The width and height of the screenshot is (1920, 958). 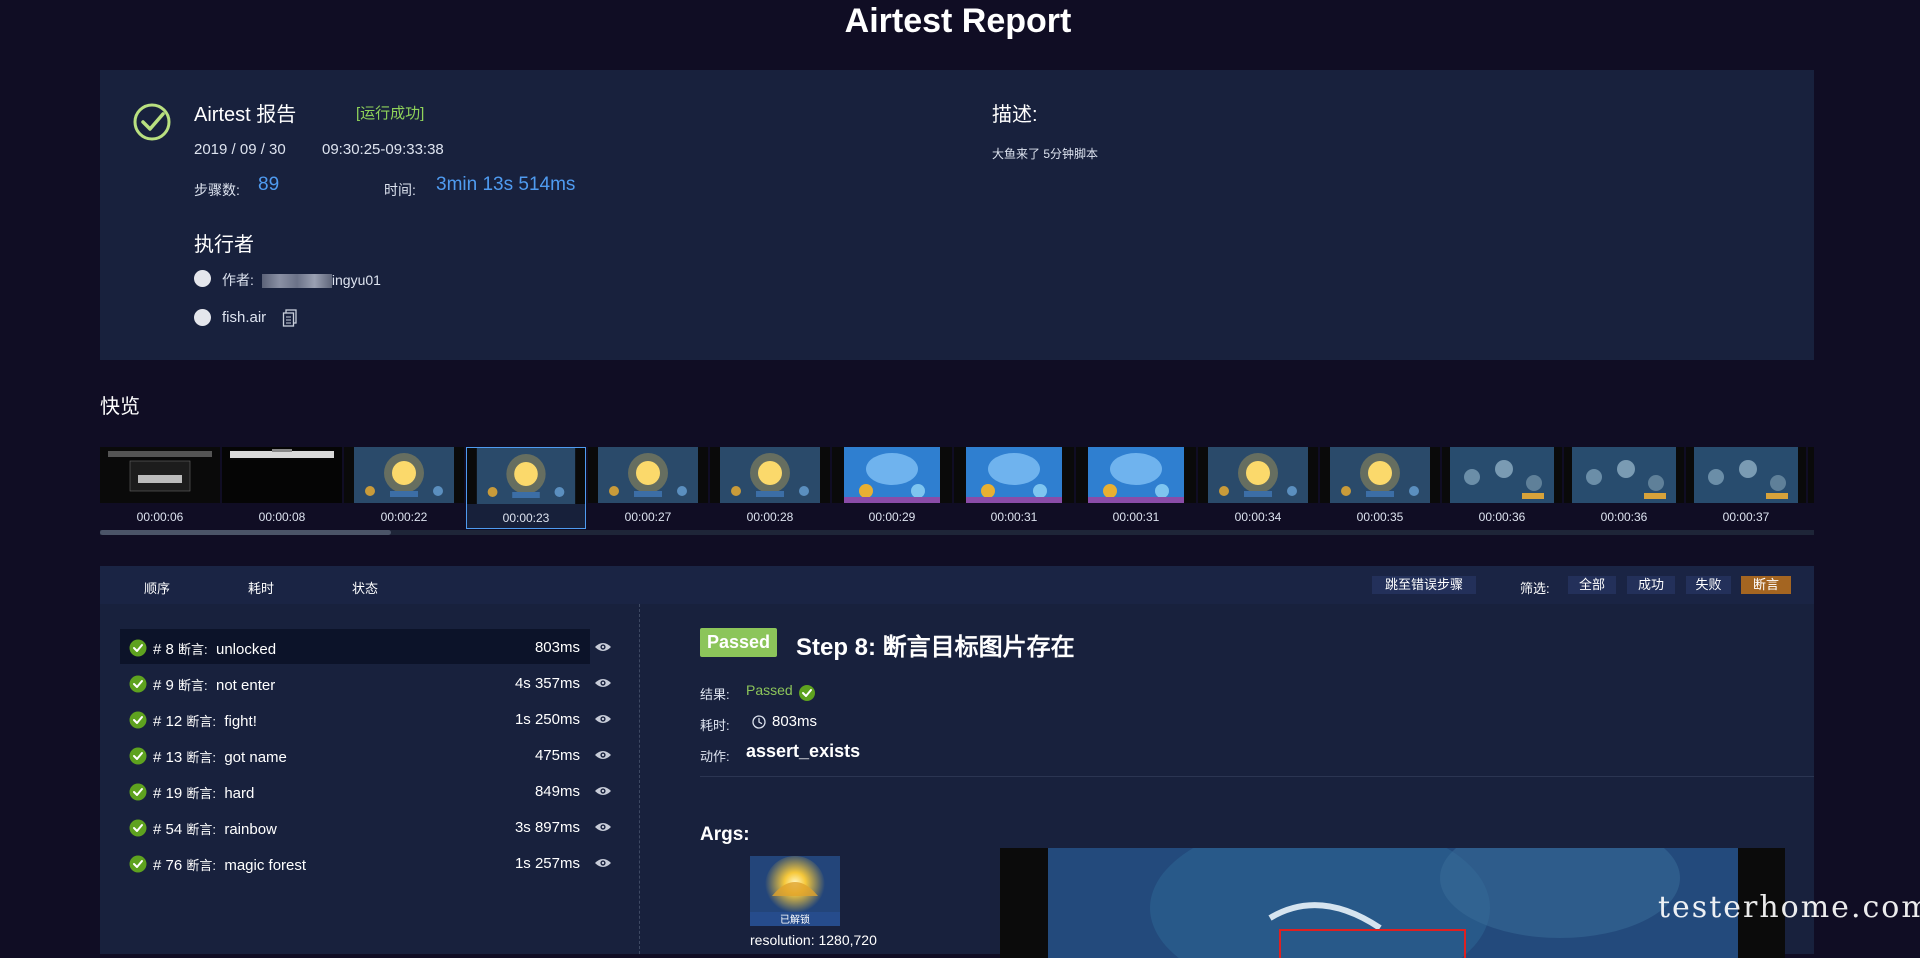 What do you see at coordinates (296, 281) in the screenshot?
I see `redacted-block` at bounding box center [296, 281].